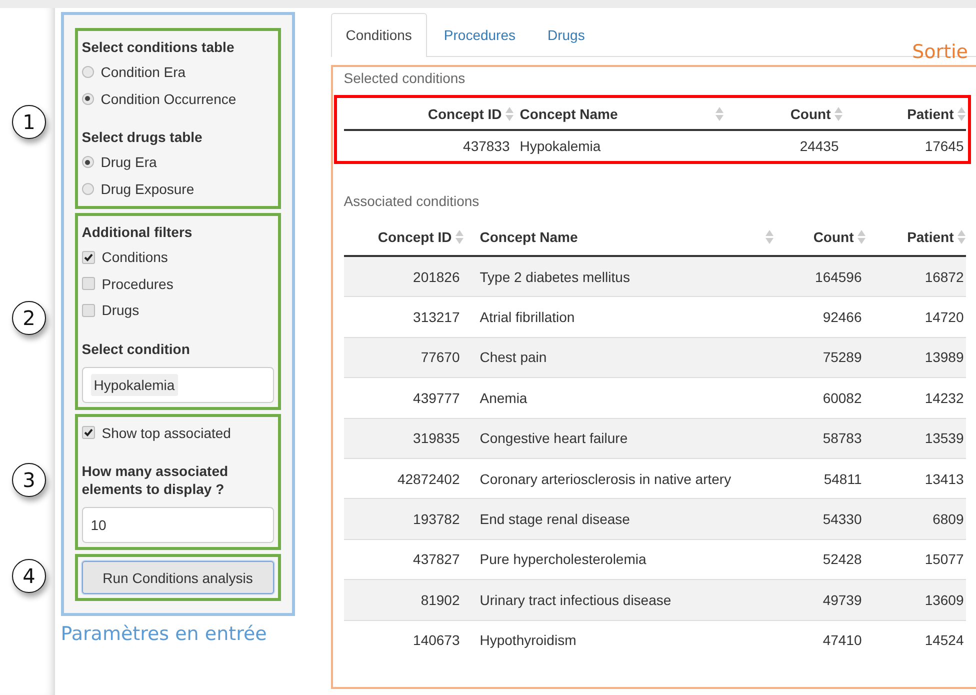 This screenshot has width=976, height=695. Describe the element at coordinates (404, 519) in the screenshot. I see `table-cell: 193782` at that location.